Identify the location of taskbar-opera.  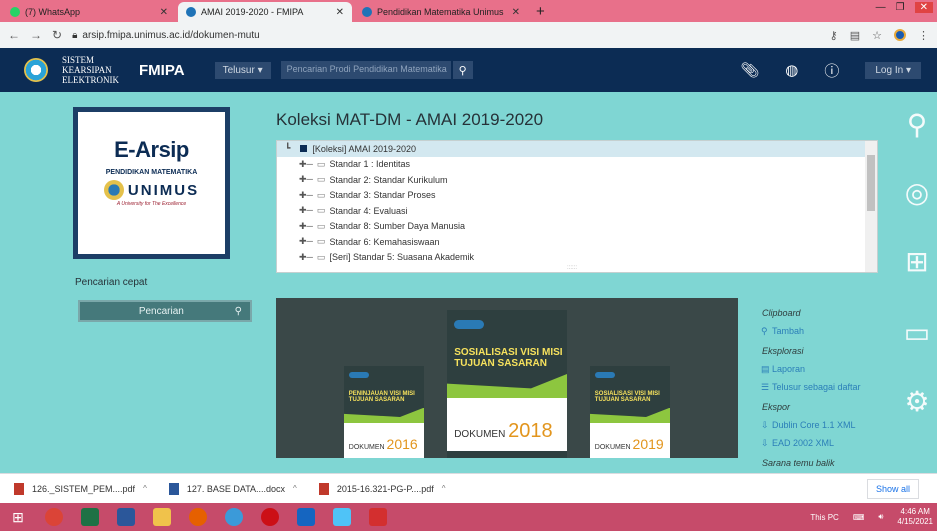
(270, 517).